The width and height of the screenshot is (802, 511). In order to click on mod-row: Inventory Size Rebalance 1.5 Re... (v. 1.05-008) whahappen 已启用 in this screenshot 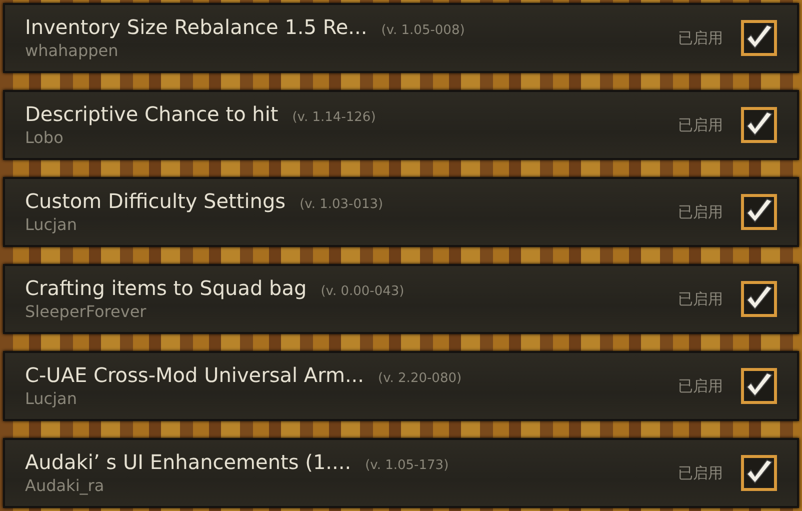, I will do `click(401, 38)`.